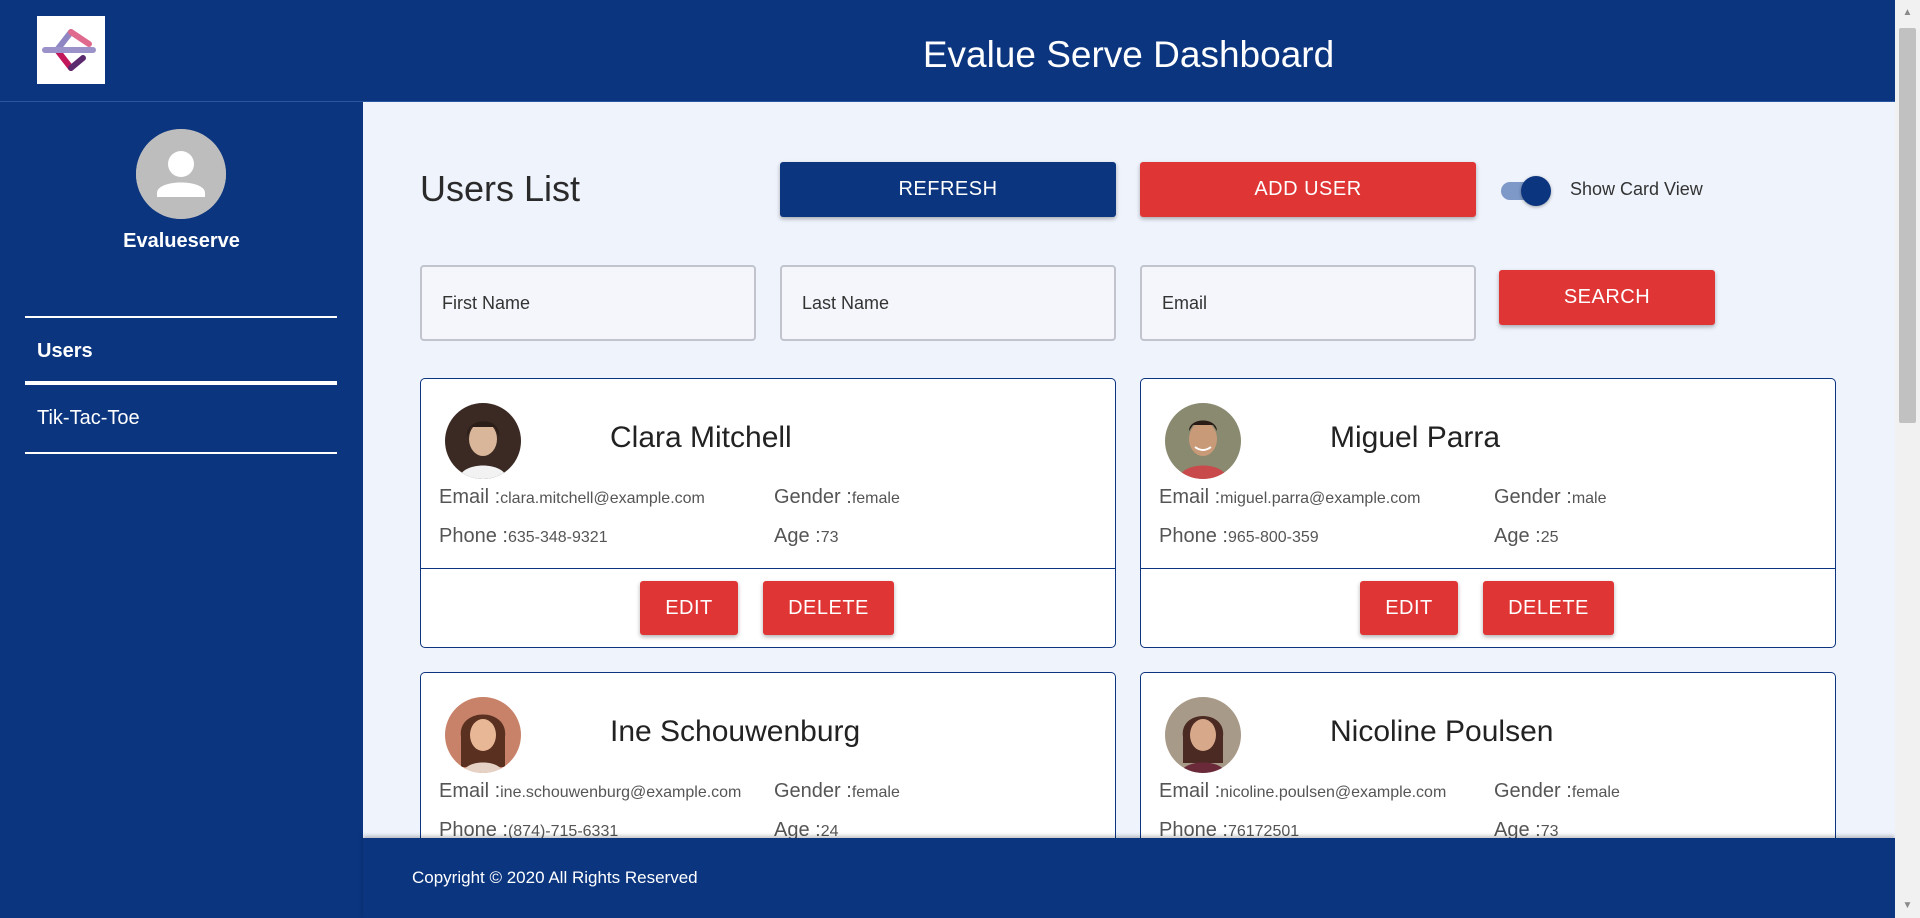  Describe the element at coordinates (1636, 189) in the screenshot. I see `card-view-toggle-label: Show Card View` at that location.